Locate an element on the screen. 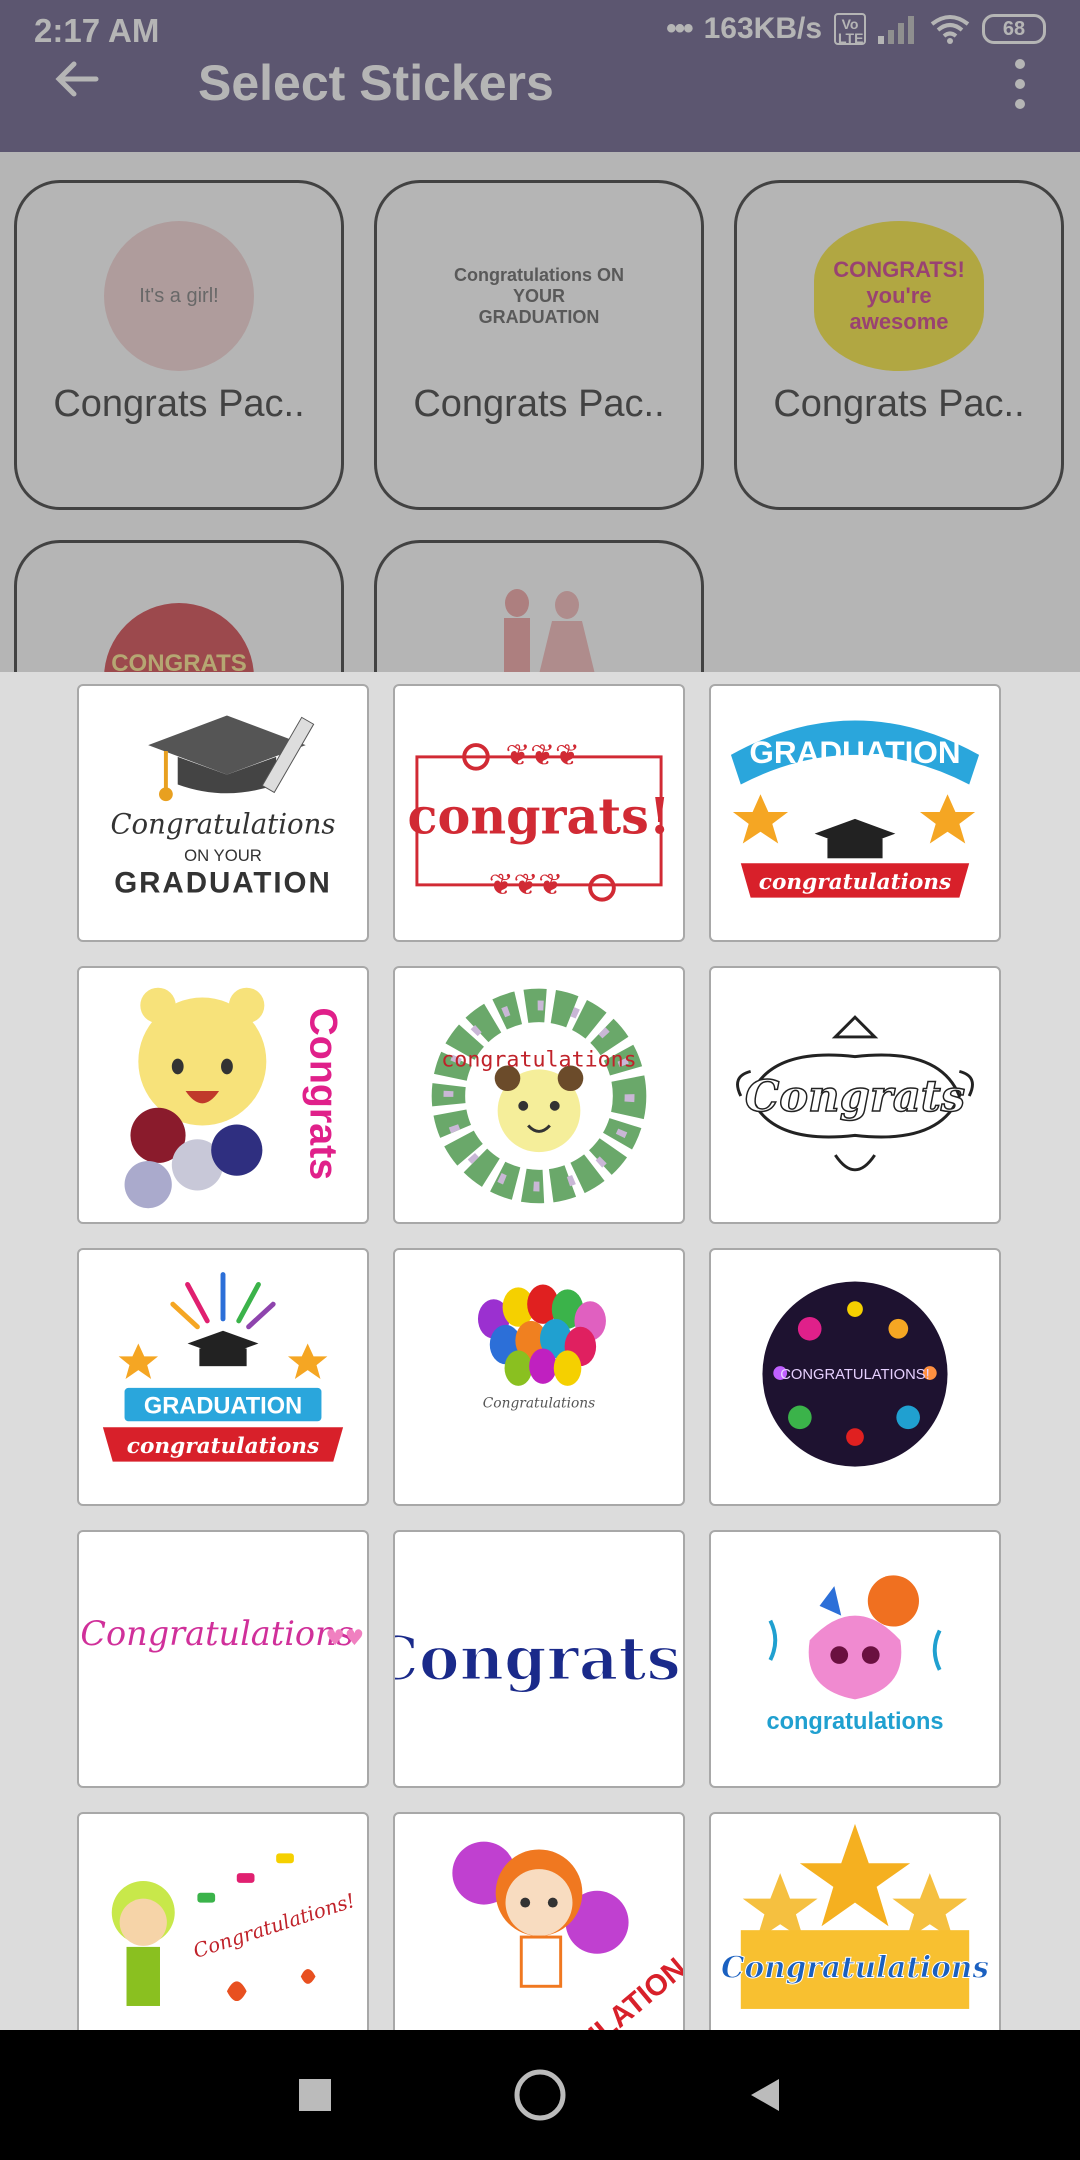  cheerleader-sticker: CONGRATULATION is located at coordinates (567, 1935).